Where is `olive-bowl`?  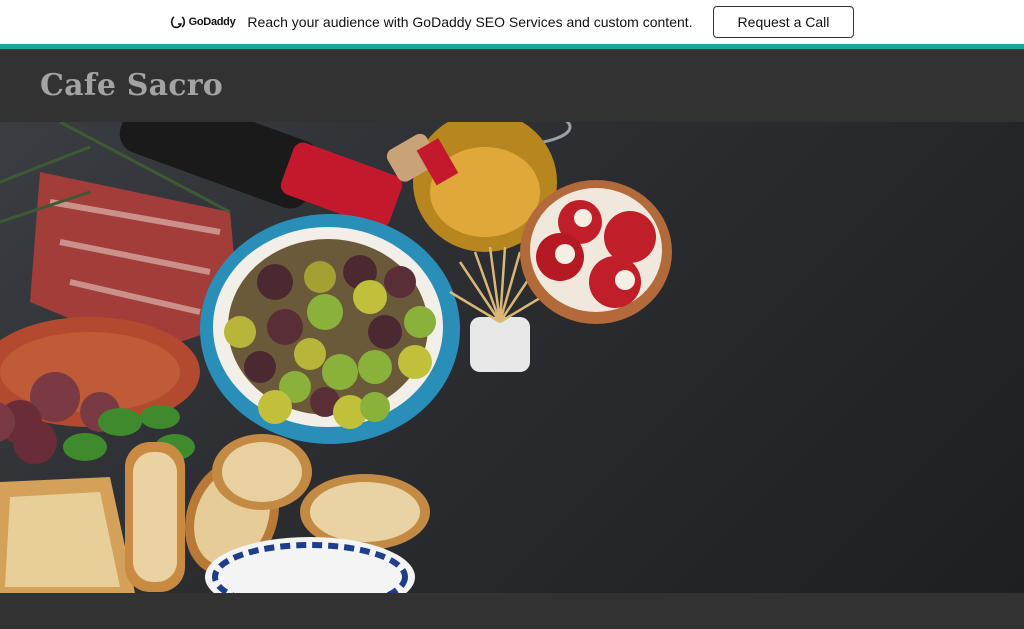
olive-bowl is located at coordinates (330, 329).